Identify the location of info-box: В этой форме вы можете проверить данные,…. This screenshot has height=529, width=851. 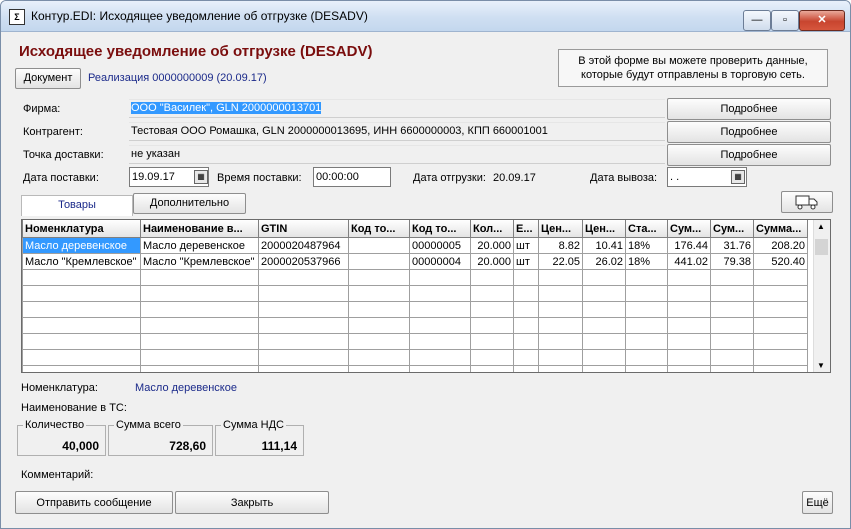
(693, 68).